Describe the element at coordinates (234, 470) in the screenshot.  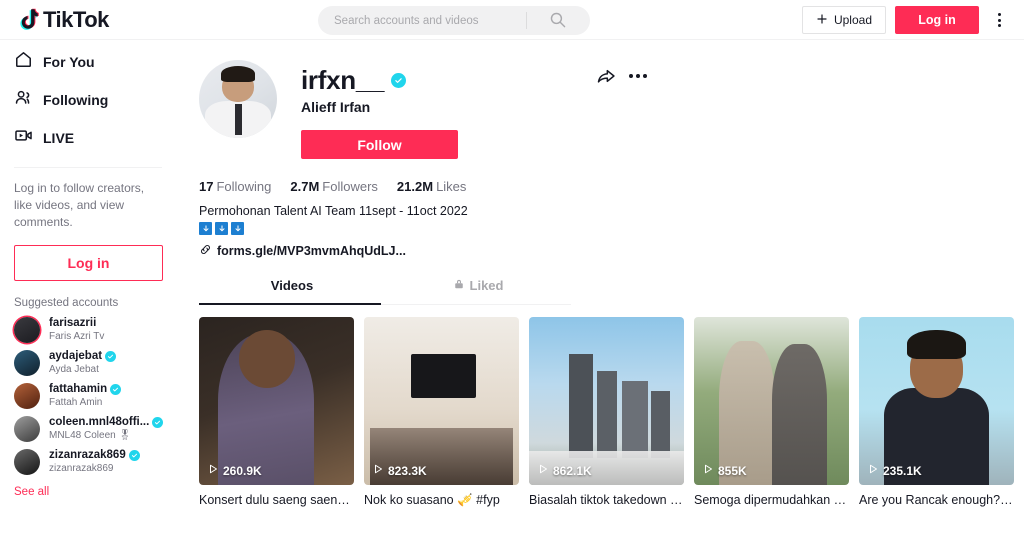
I see `video-view-count: 260.9K` at that location.